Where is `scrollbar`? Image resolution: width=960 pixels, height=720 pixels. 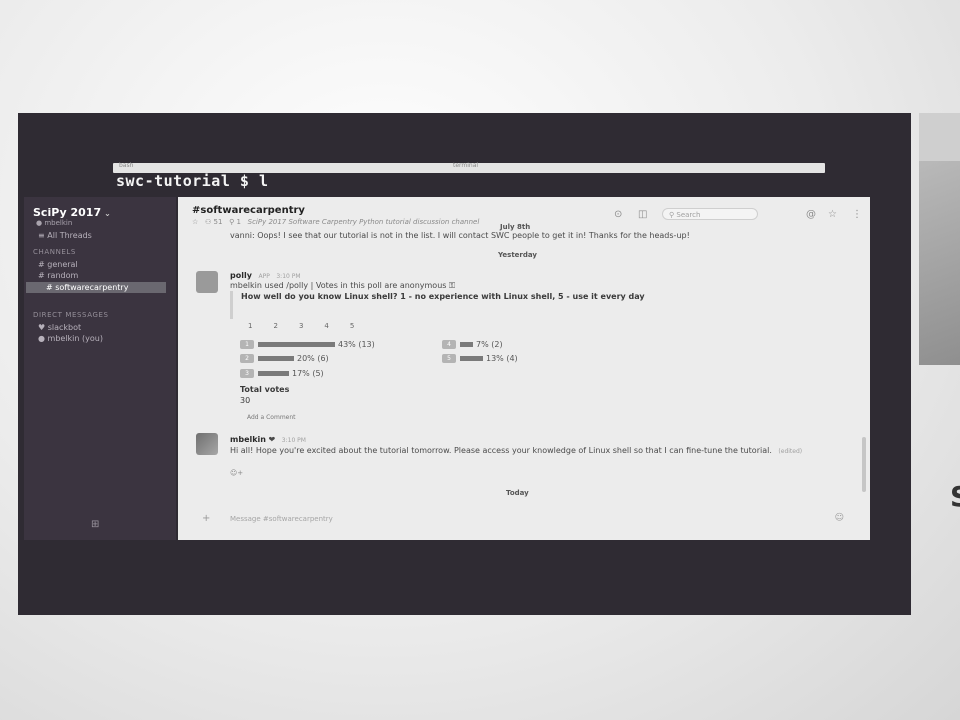 scrollbar is located at coordinates (864, 464).